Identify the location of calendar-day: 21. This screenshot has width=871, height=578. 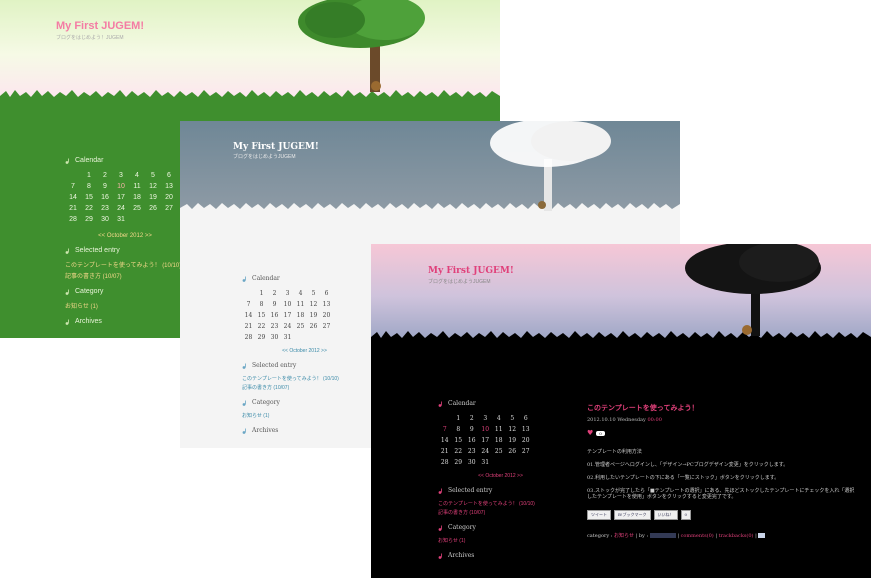
(248, 326).